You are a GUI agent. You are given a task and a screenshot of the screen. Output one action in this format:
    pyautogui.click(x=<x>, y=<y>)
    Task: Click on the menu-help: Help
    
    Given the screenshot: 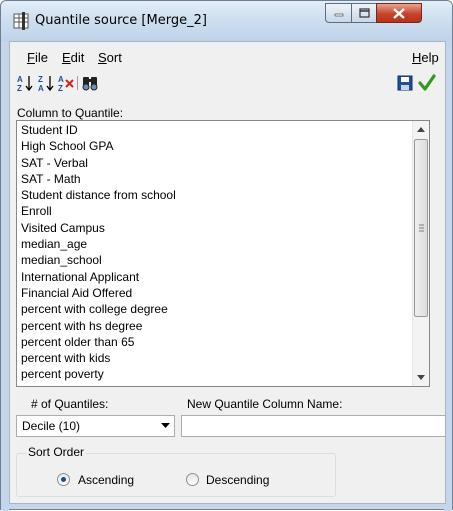 What is the action you would take?
    pyautogui.click(x=425, y=57)
    